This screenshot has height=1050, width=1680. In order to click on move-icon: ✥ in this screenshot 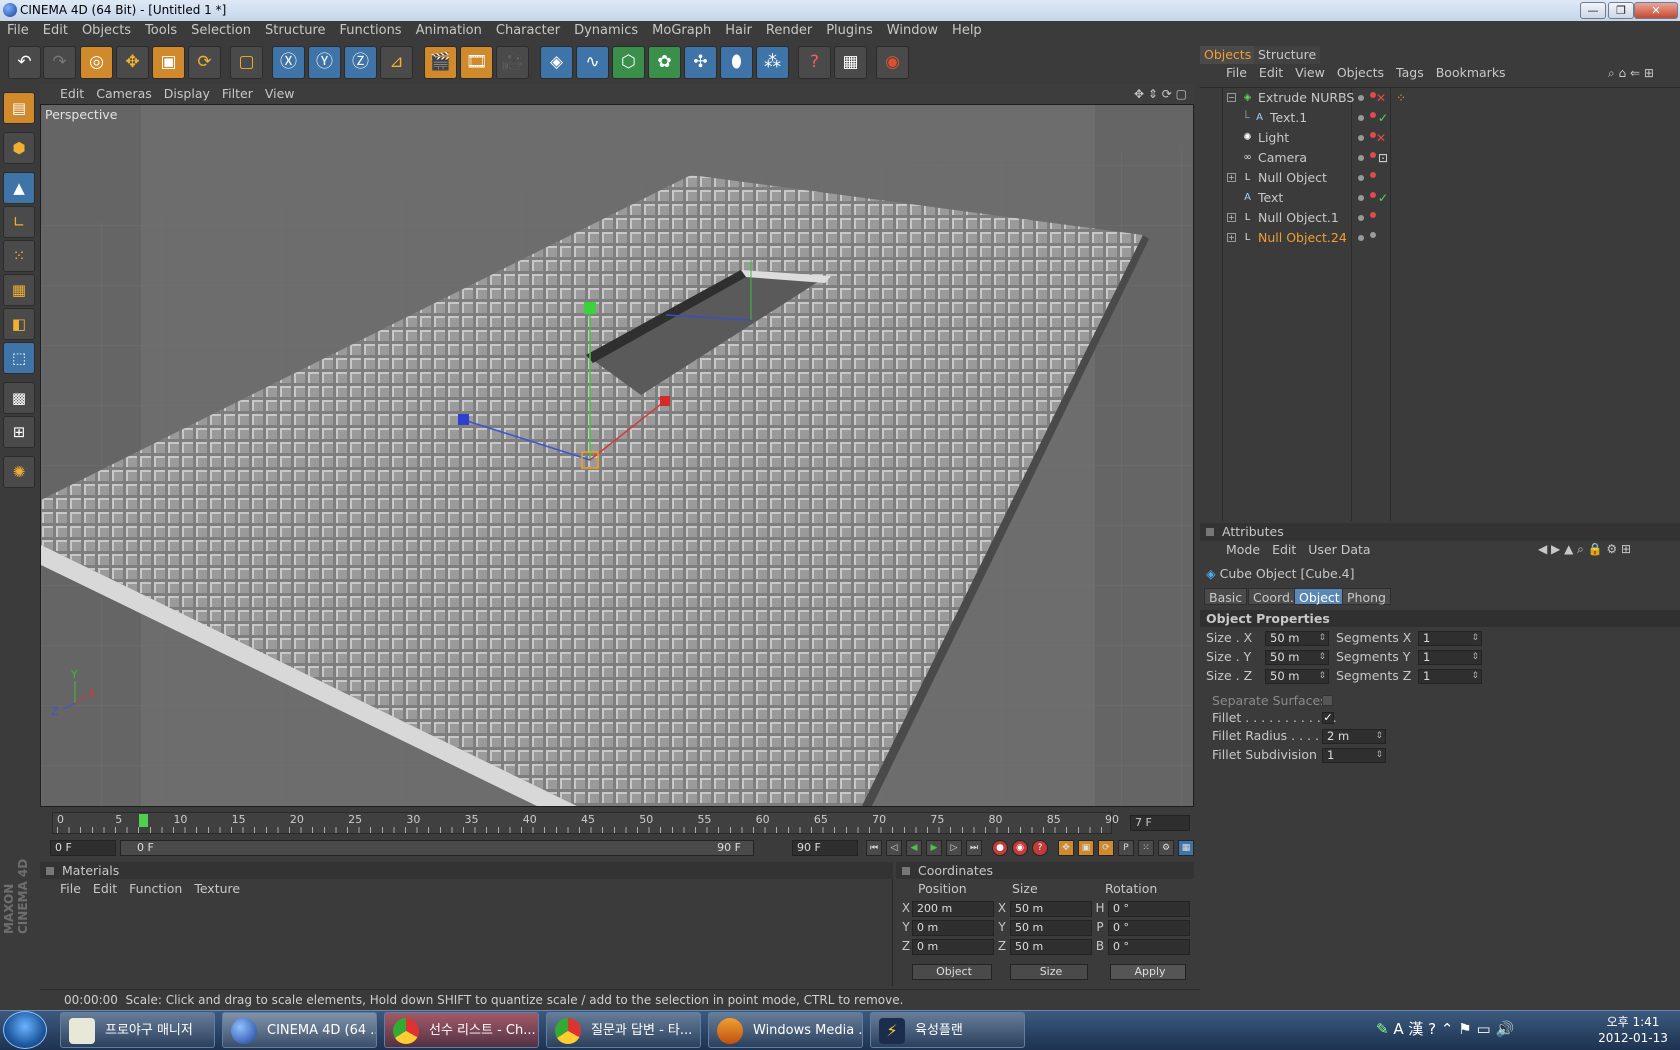, I will do `click(132, 62)`.